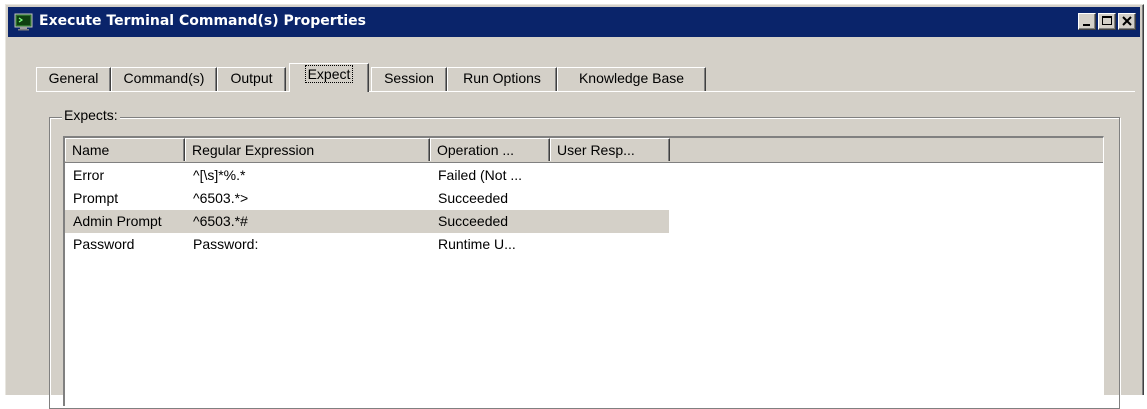 This screenshot has height=409, width=1147. Describe the element at coordinates (91, 115) in the screenshot. I see `expects-group-label: Expects:` at that location.